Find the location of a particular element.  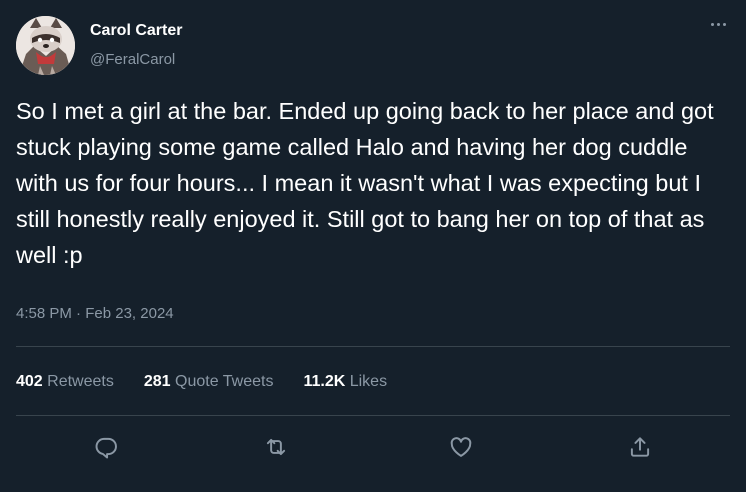

retweet-button is located at coordinates (276, 447).